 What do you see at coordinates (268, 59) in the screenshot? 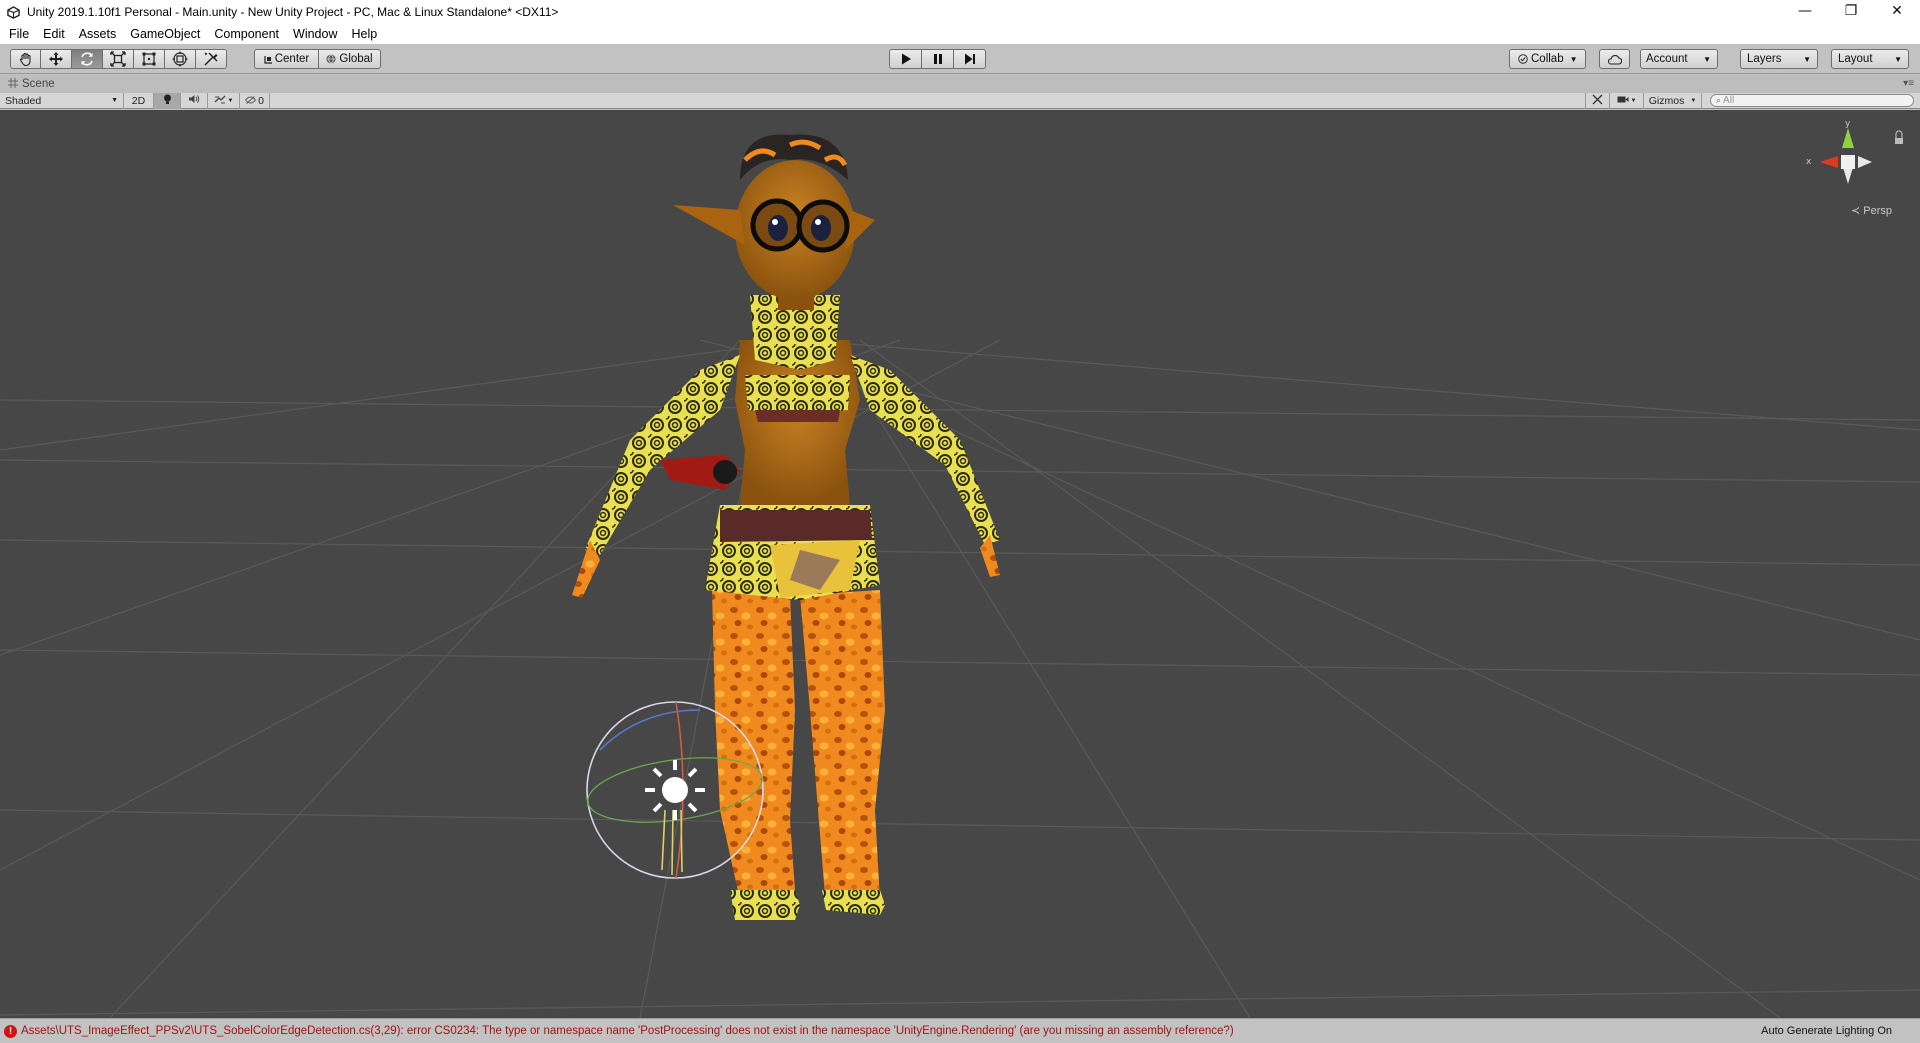
I see `pivot-center-icon` at bounding box center [268, 59].